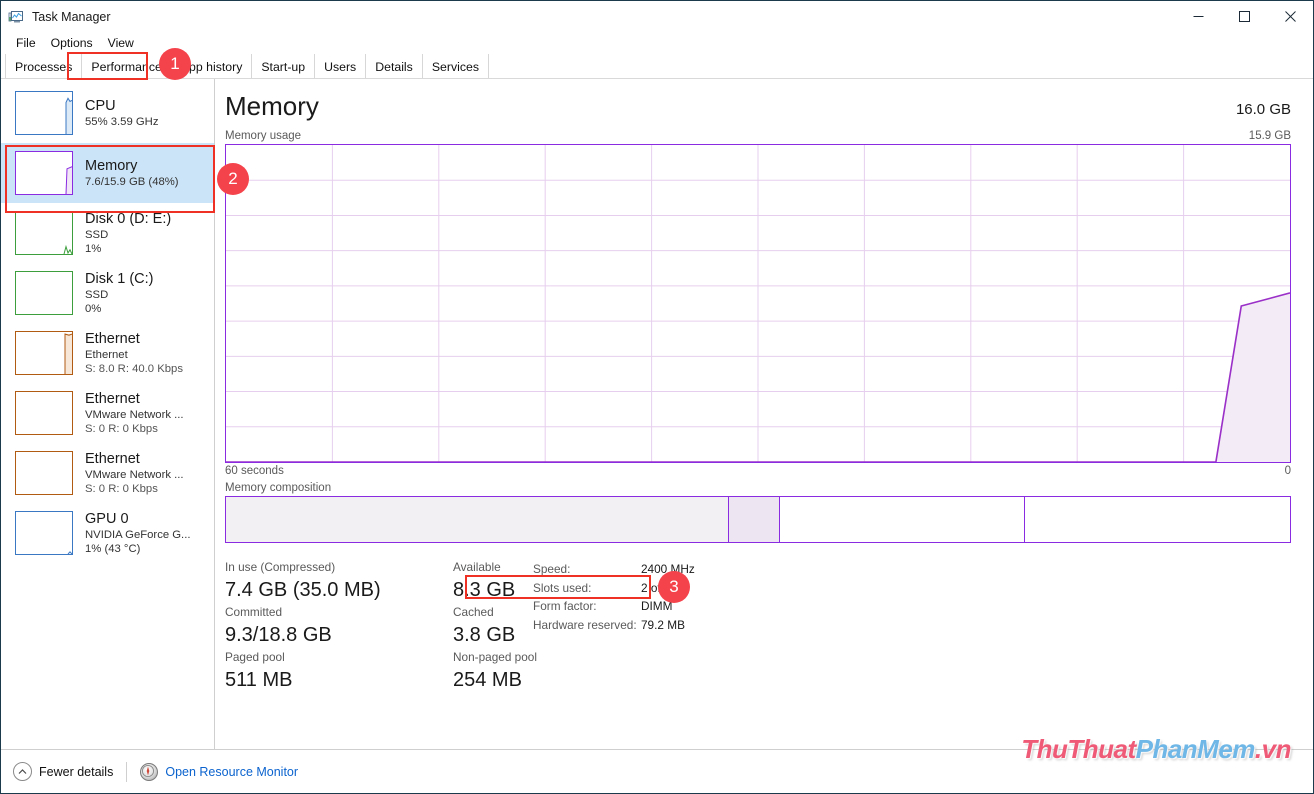 The image size is (1314, 794). What do you see at coordinates (565, 606) in the screenshot?
I see `stat-key: Form factor:` at bounding box center [565, 606].